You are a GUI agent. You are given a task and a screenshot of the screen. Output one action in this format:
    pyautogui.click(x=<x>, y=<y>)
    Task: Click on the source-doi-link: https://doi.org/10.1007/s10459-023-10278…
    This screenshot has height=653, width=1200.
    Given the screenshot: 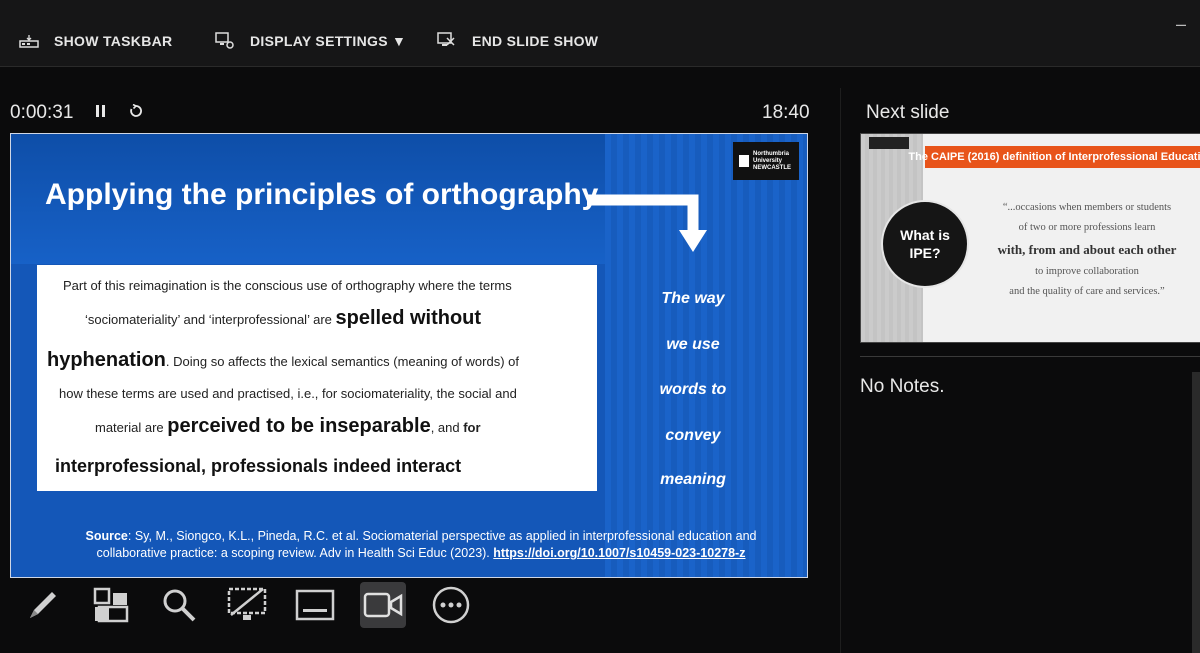 What is the action you would take?
    pyautogui.click(x=619, y=553)
    